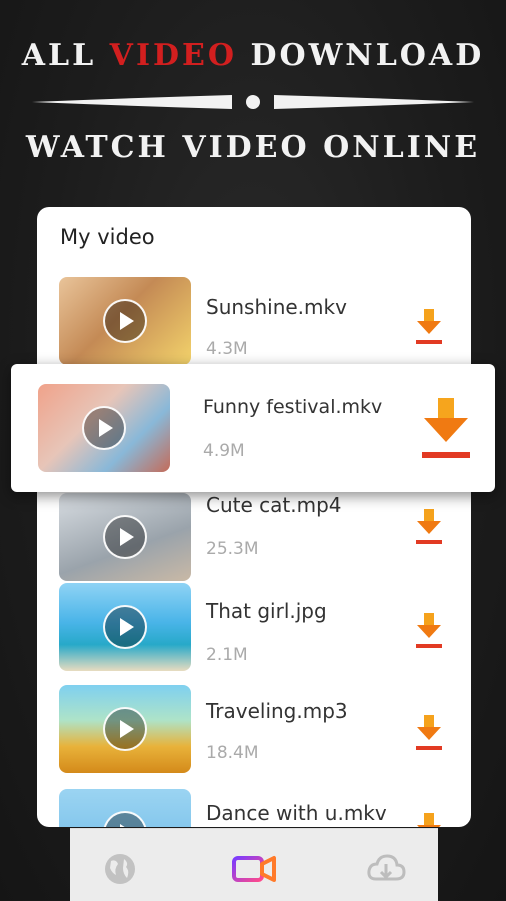  Describe the element at coordinates (254, 629) in the screenshot. I see `video-row: That girl.jpg 2.1M` at that location.